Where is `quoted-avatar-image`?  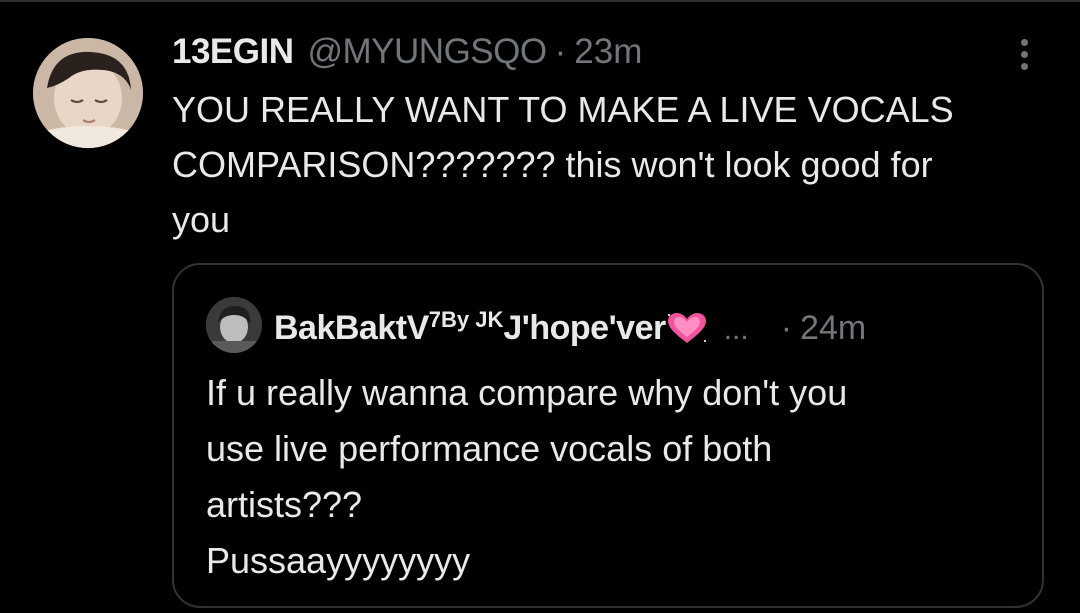 quoted-avatar-image is located at coordinates (234, 325).